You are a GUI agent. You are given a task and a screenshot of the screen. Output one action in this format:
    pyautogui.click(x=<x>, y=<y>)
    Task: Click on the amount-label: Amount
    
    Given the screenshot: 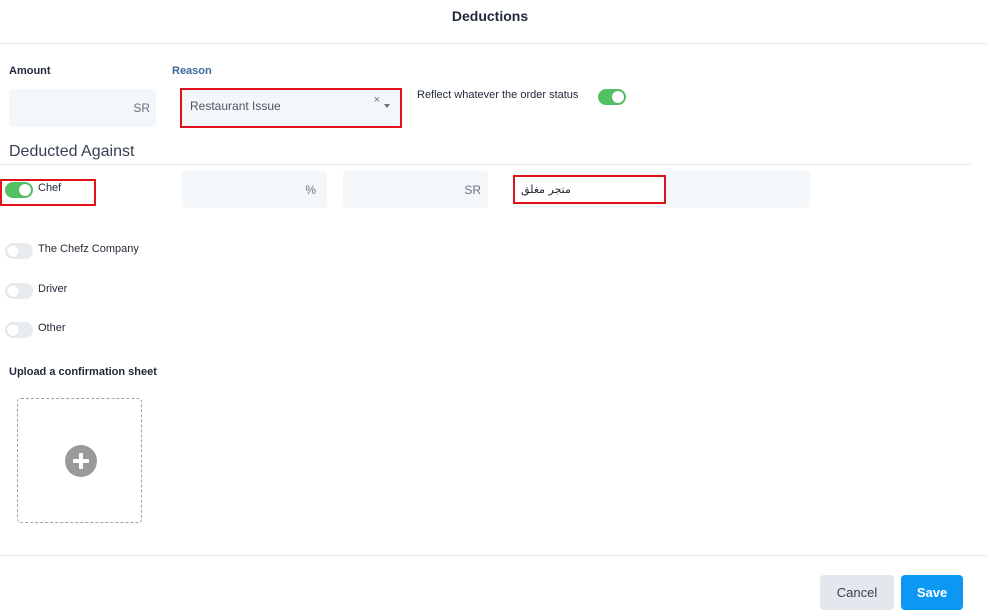 What is the action you would take?
    pyautogui.click(x=30, y=71)
    